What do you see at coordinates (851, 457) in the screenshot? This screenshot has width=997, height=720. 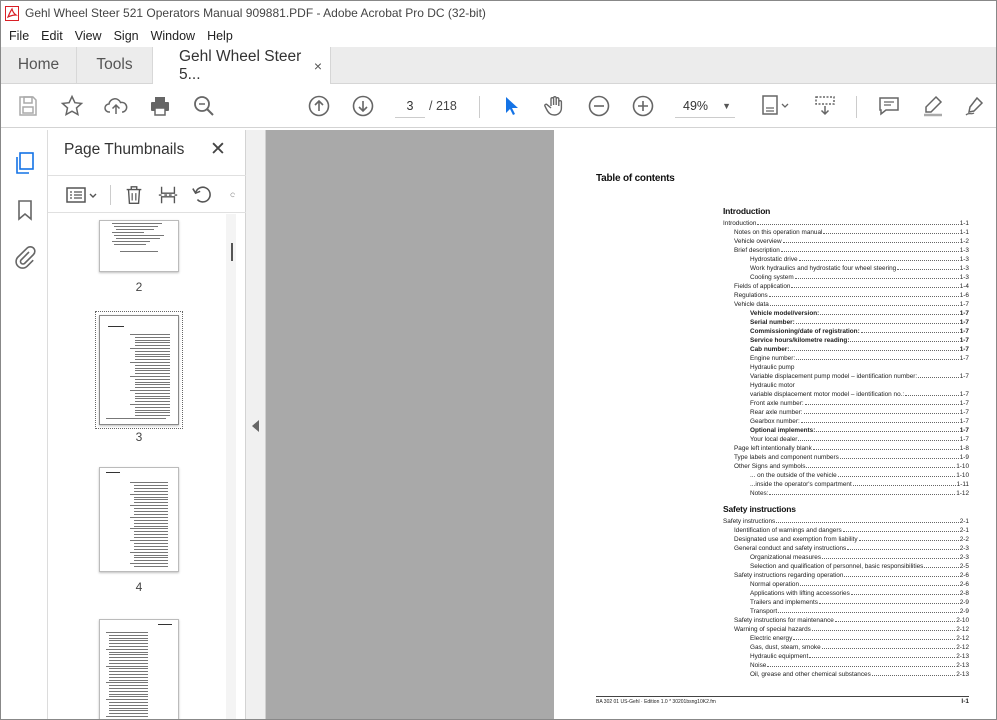 I see `toc-entry: Type labels and component numbers 1-9` at bounding box center [851, 457].